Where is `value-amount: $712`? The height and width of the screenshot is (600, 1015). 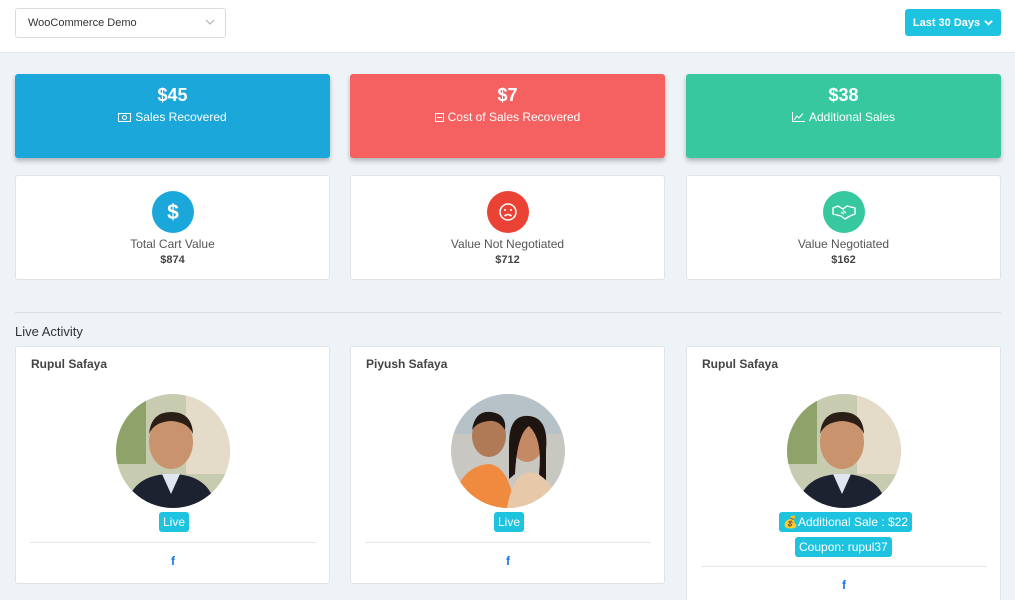 value-amount: $712 is located at coordinates (507, 260).